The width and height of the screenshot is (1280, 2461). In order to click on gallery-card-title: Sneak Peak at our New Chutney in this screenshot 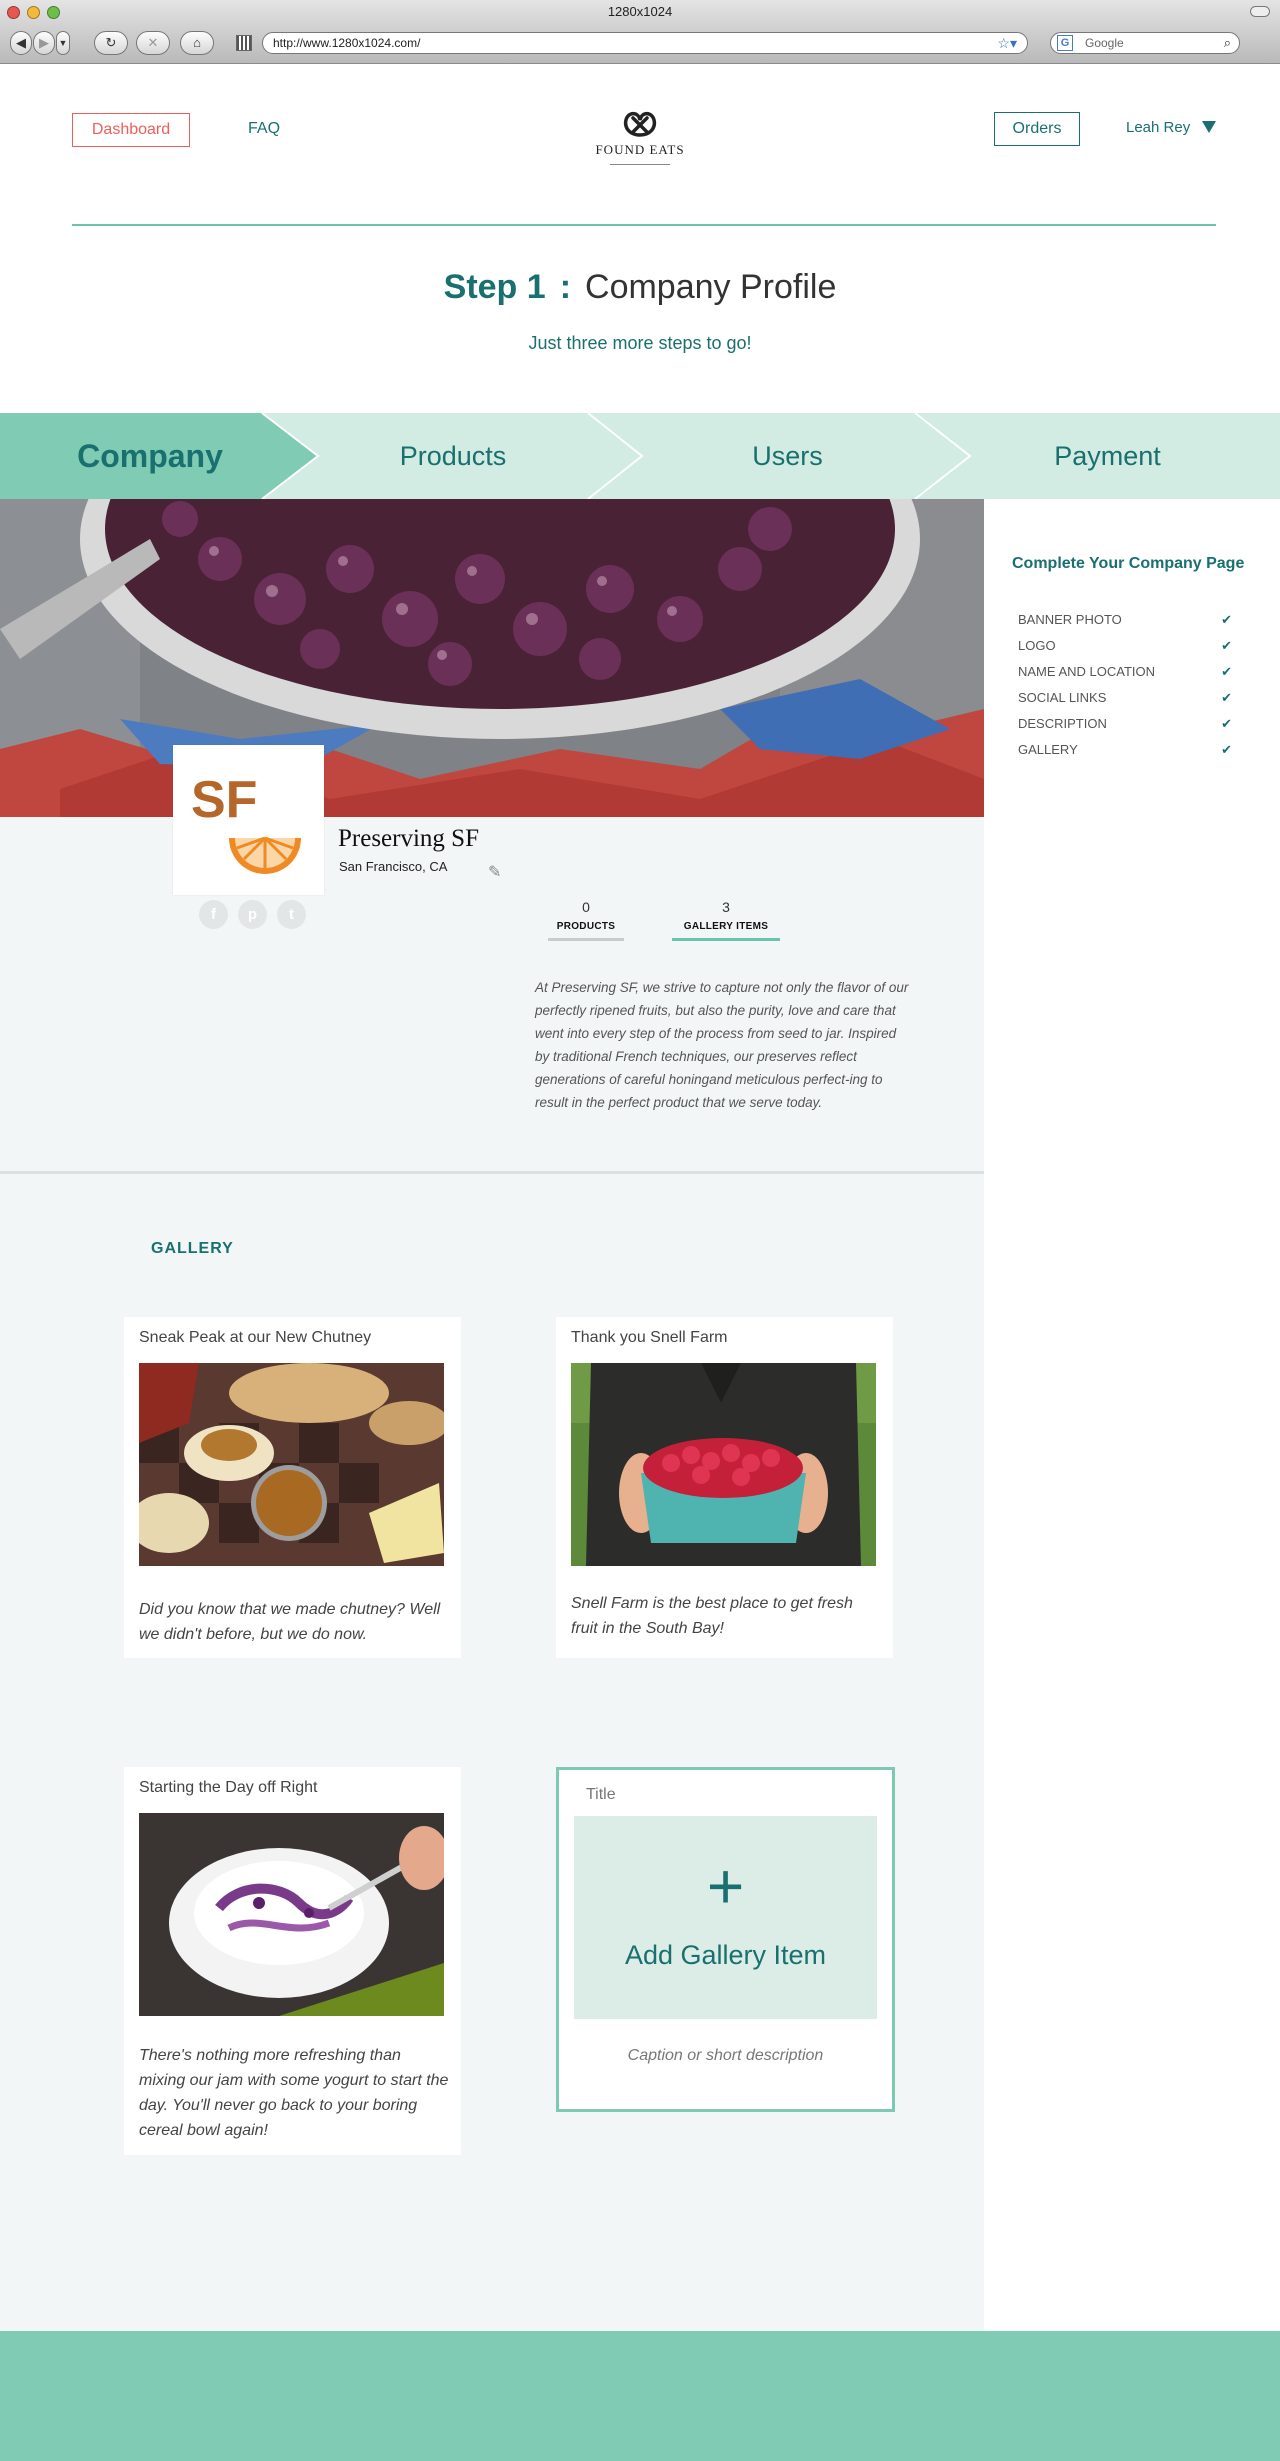, I will do `click(255, 1337)`.